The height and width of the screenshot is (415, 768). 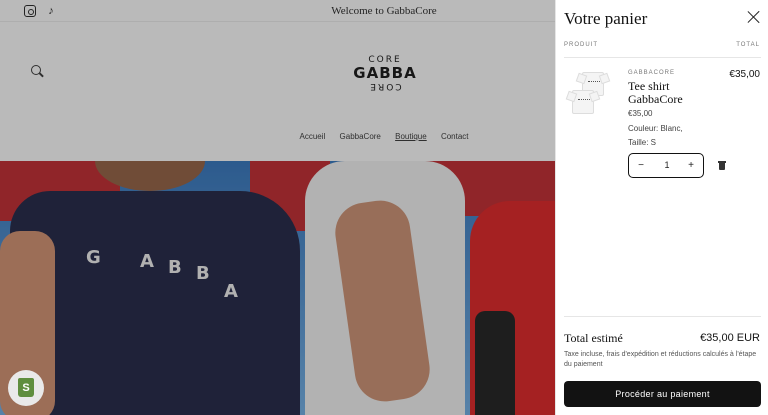 I want to click on total-value: €35,00 EUR, so click(x=730, y=338).